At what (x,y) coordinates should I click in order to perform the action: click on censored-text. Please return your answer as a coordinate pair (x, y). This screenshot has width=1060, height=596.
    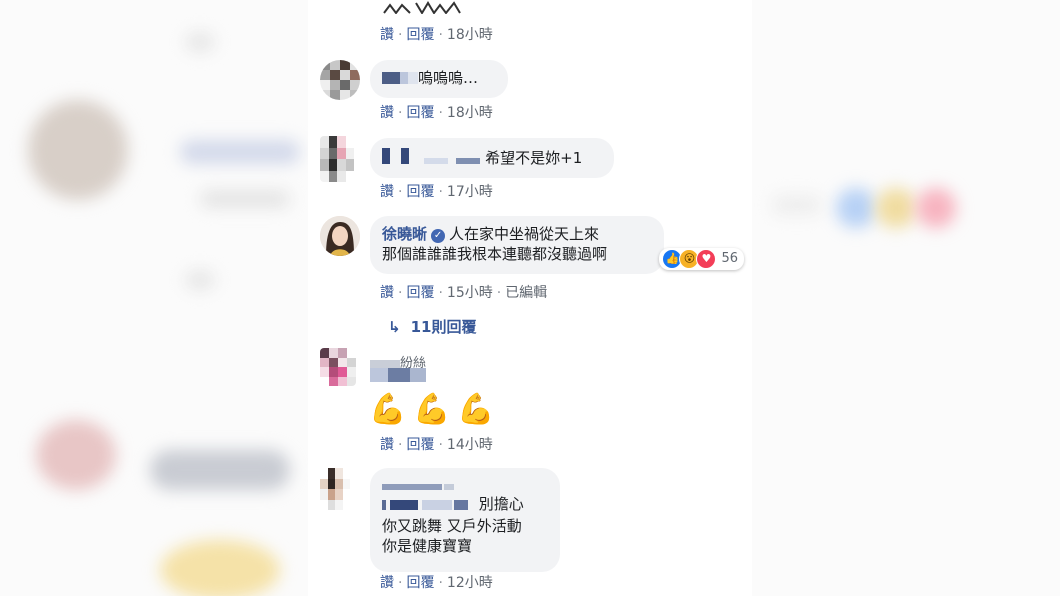
    Looking at the image, I should click on (398, 375).